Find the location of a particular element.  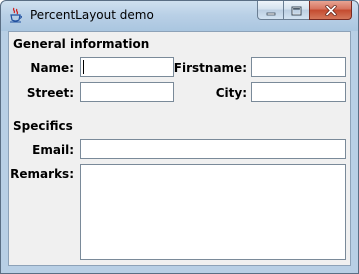

city-label: City: is located at coordinates (231, 93).